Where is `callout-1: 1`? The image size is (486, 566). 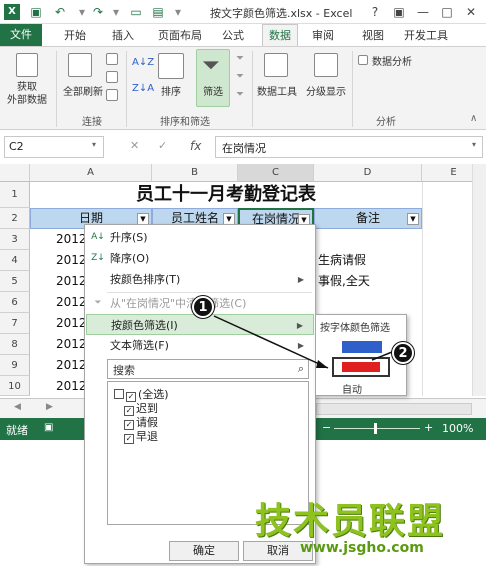
callout-1: 1 is located at coordinates (203, 307).